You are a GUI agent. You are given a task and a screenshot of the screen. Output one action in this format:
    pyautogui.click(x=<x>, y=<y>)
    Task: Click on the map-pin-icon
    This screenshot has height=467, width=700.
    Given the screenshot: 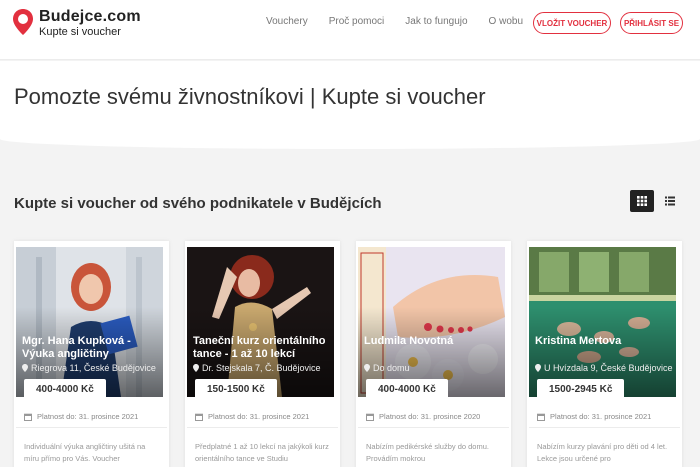 What is the action you would take?
    pyautogui.click(x=23, y=22)
    